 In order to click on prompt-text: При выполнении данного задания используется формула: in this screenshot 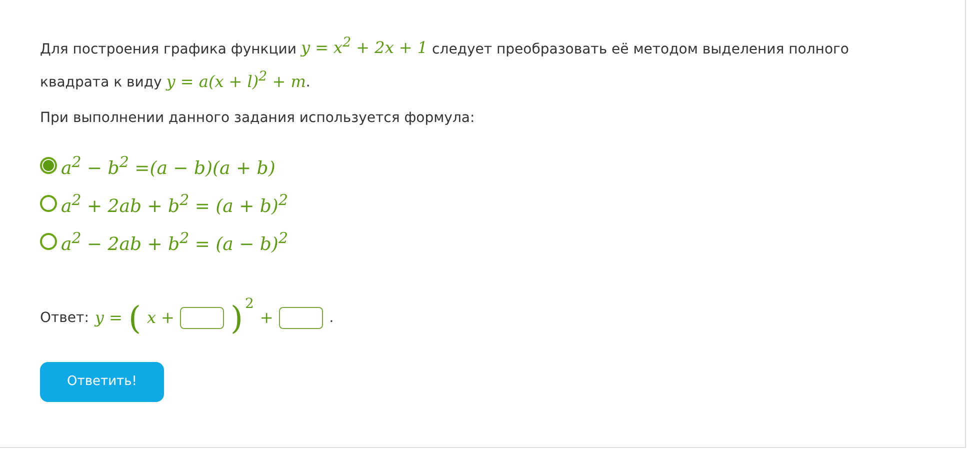, I will do `click(258, 118)`.